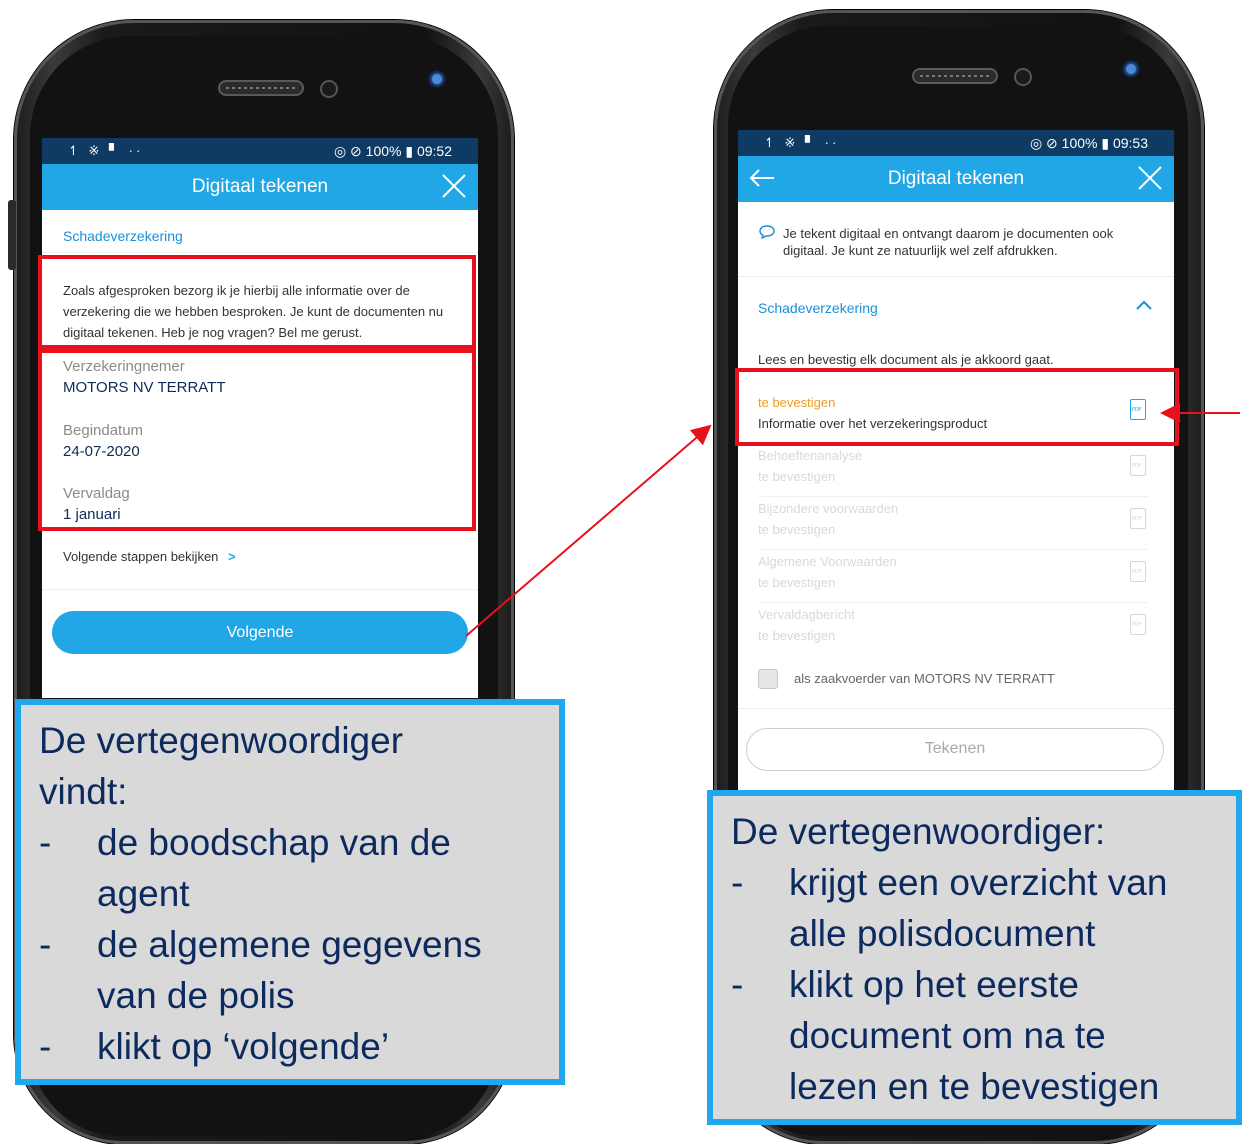  Describe the element at coordinates (221, 740) in the screenshot. I see `callout-heading: De vertegenwoordiger` at that location.